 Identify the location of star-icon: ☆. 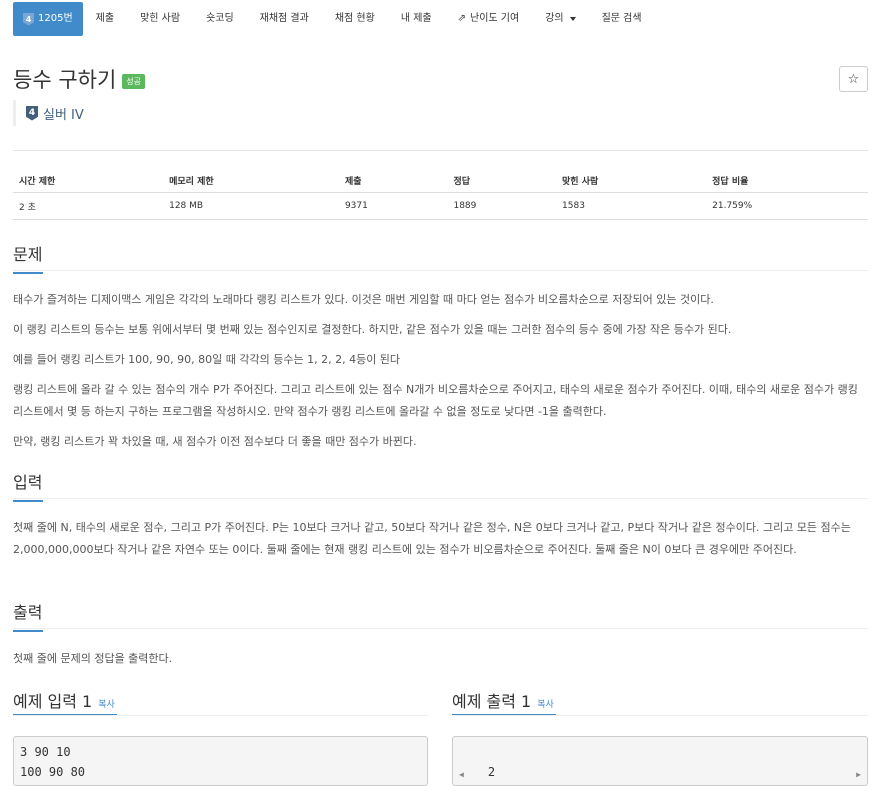
(853, 79).